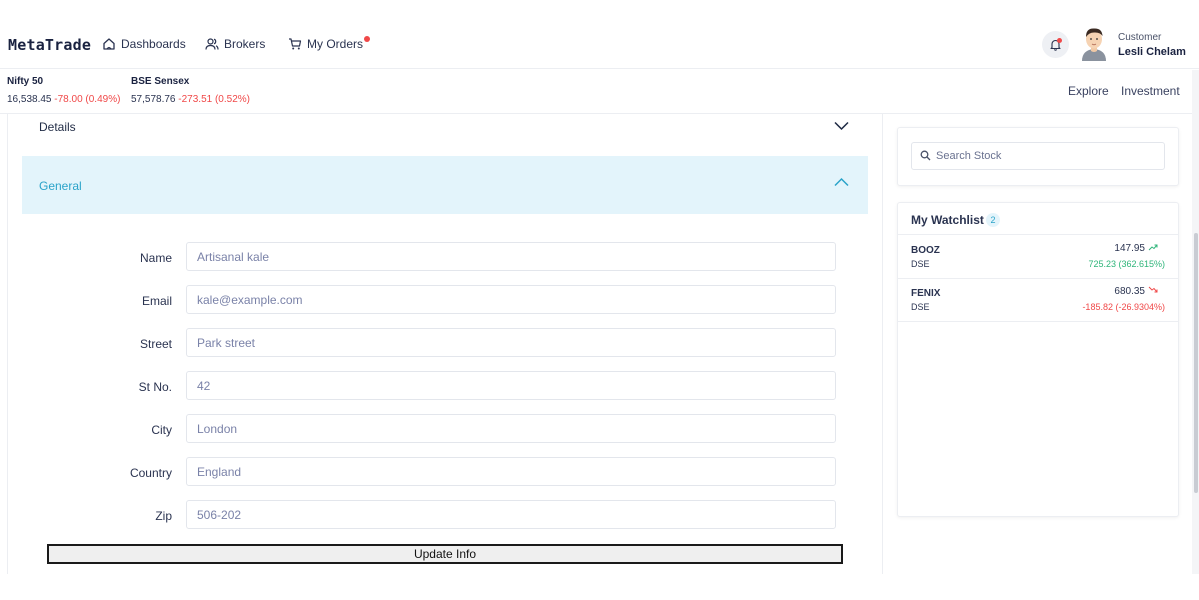 Image resolution: width=1199 pixels, height=600 pixels. Describe the element at coordinates (87, 99) in the screenshot. I see `index-change: -78.00 (0.49%)` at that location.